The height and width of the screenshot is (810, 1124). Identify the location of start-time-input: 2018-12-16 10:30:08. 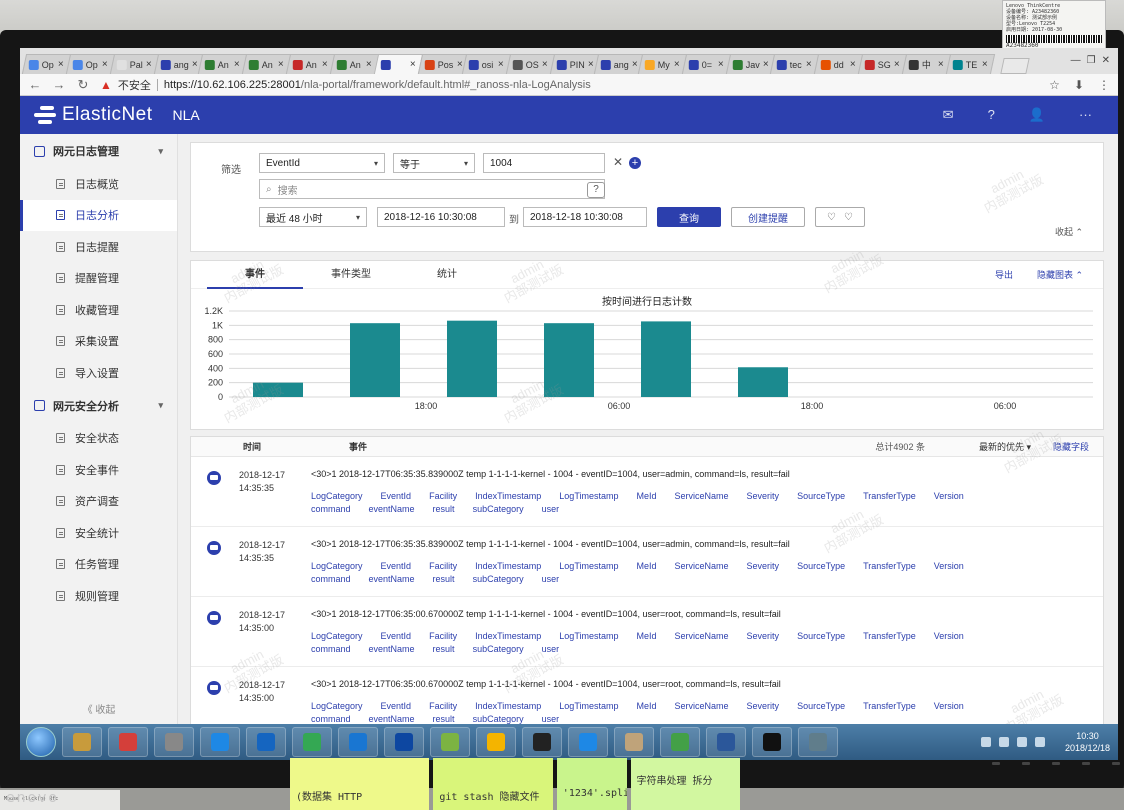
(441, 217).